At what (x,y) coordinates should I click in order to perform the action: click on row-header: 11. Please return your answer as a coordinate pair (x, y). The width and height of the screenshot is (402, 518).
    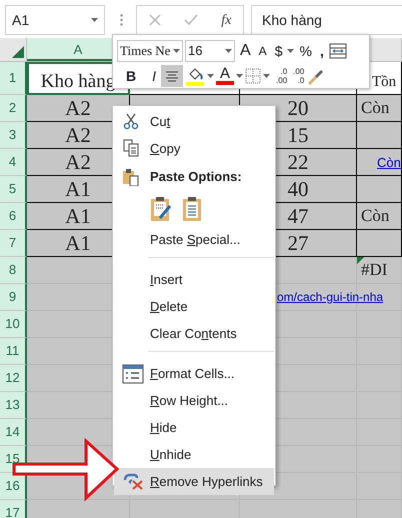
    Looking at the image, I should click on (13, 351).